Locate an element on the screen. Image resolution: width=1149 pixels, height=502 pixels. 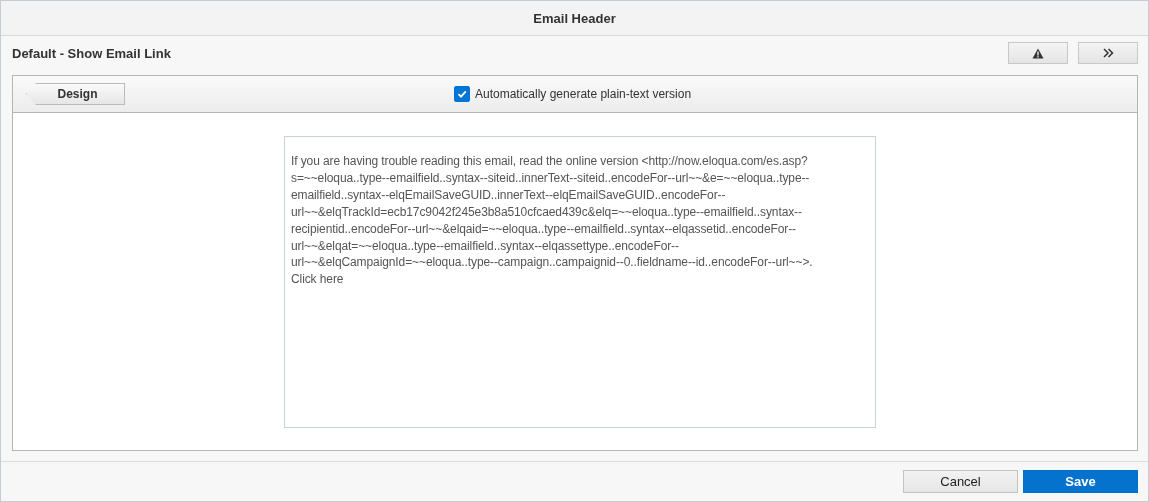
expand-button is located at coordinates (1108, 53).